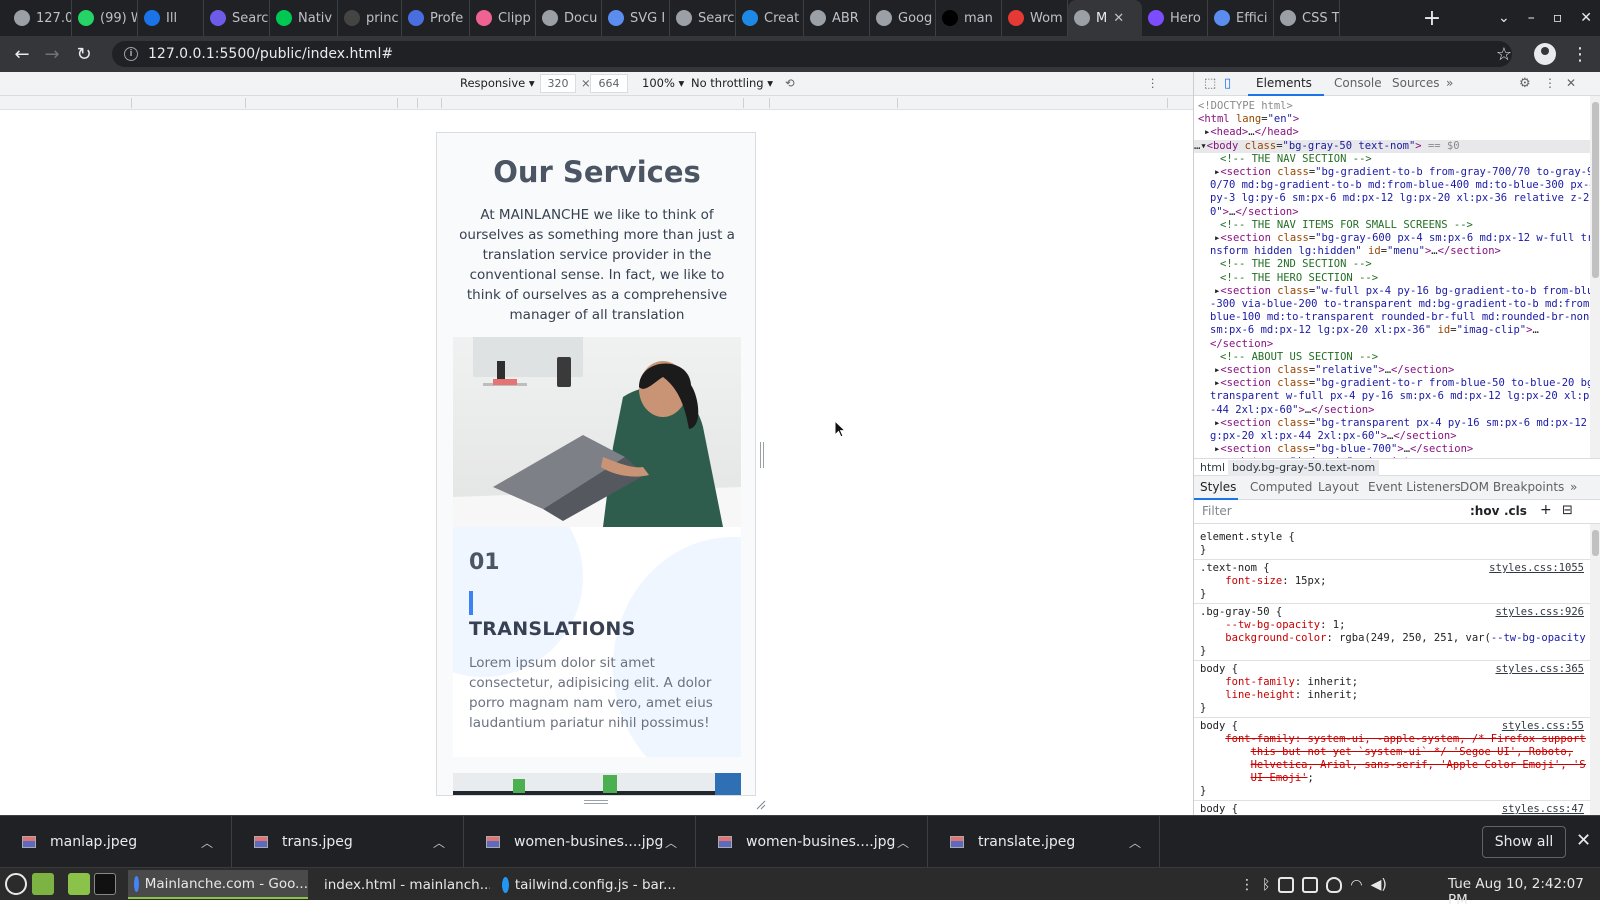 The image size is (1600, 908). Describe the element at coordinates (1595, 669) in the screenshot. I see `styles-scrollbar` at that location.